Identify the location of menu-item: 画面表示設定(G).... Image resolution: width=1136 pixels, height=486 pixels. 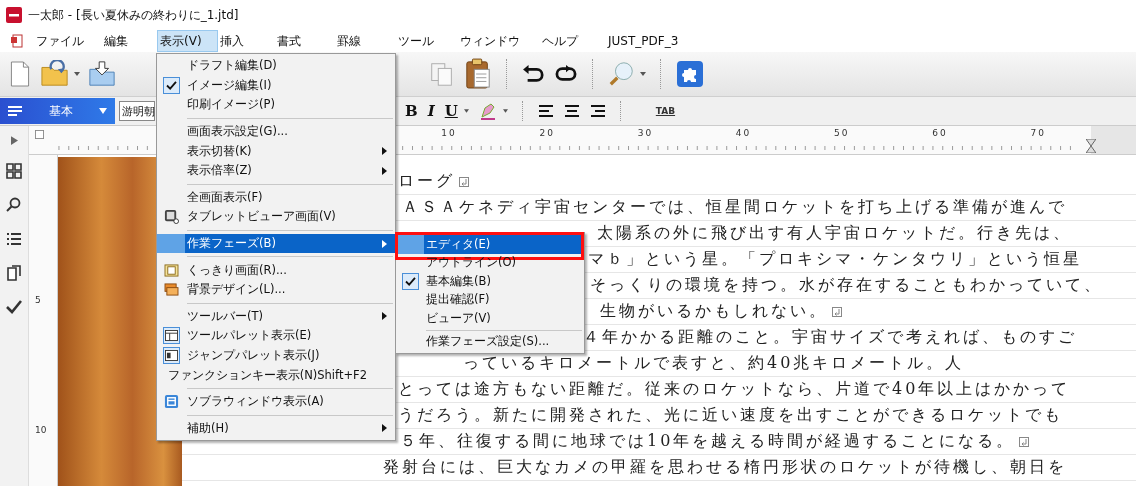
(276, 131).